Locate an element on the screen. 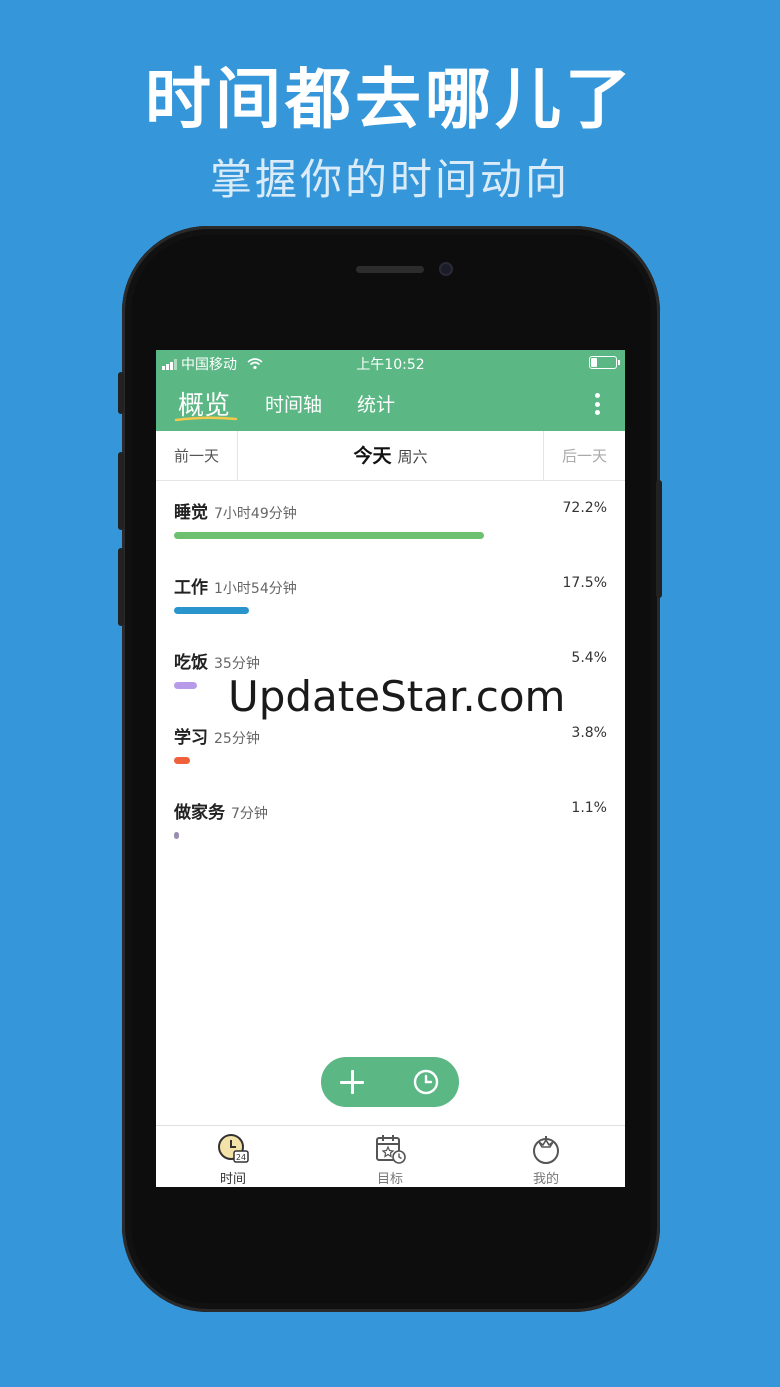 This screenshot has height=1387, width=780. calendar-star-icon is located at coordinates (391, 1149).